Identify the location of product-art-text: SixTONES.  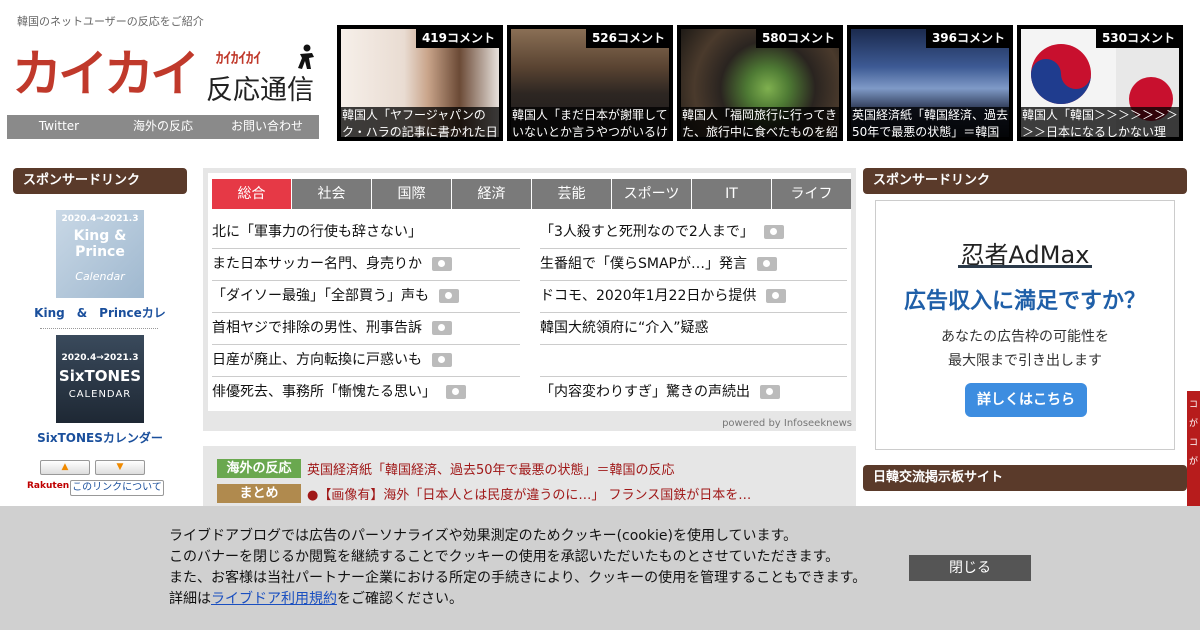
(100, 376).